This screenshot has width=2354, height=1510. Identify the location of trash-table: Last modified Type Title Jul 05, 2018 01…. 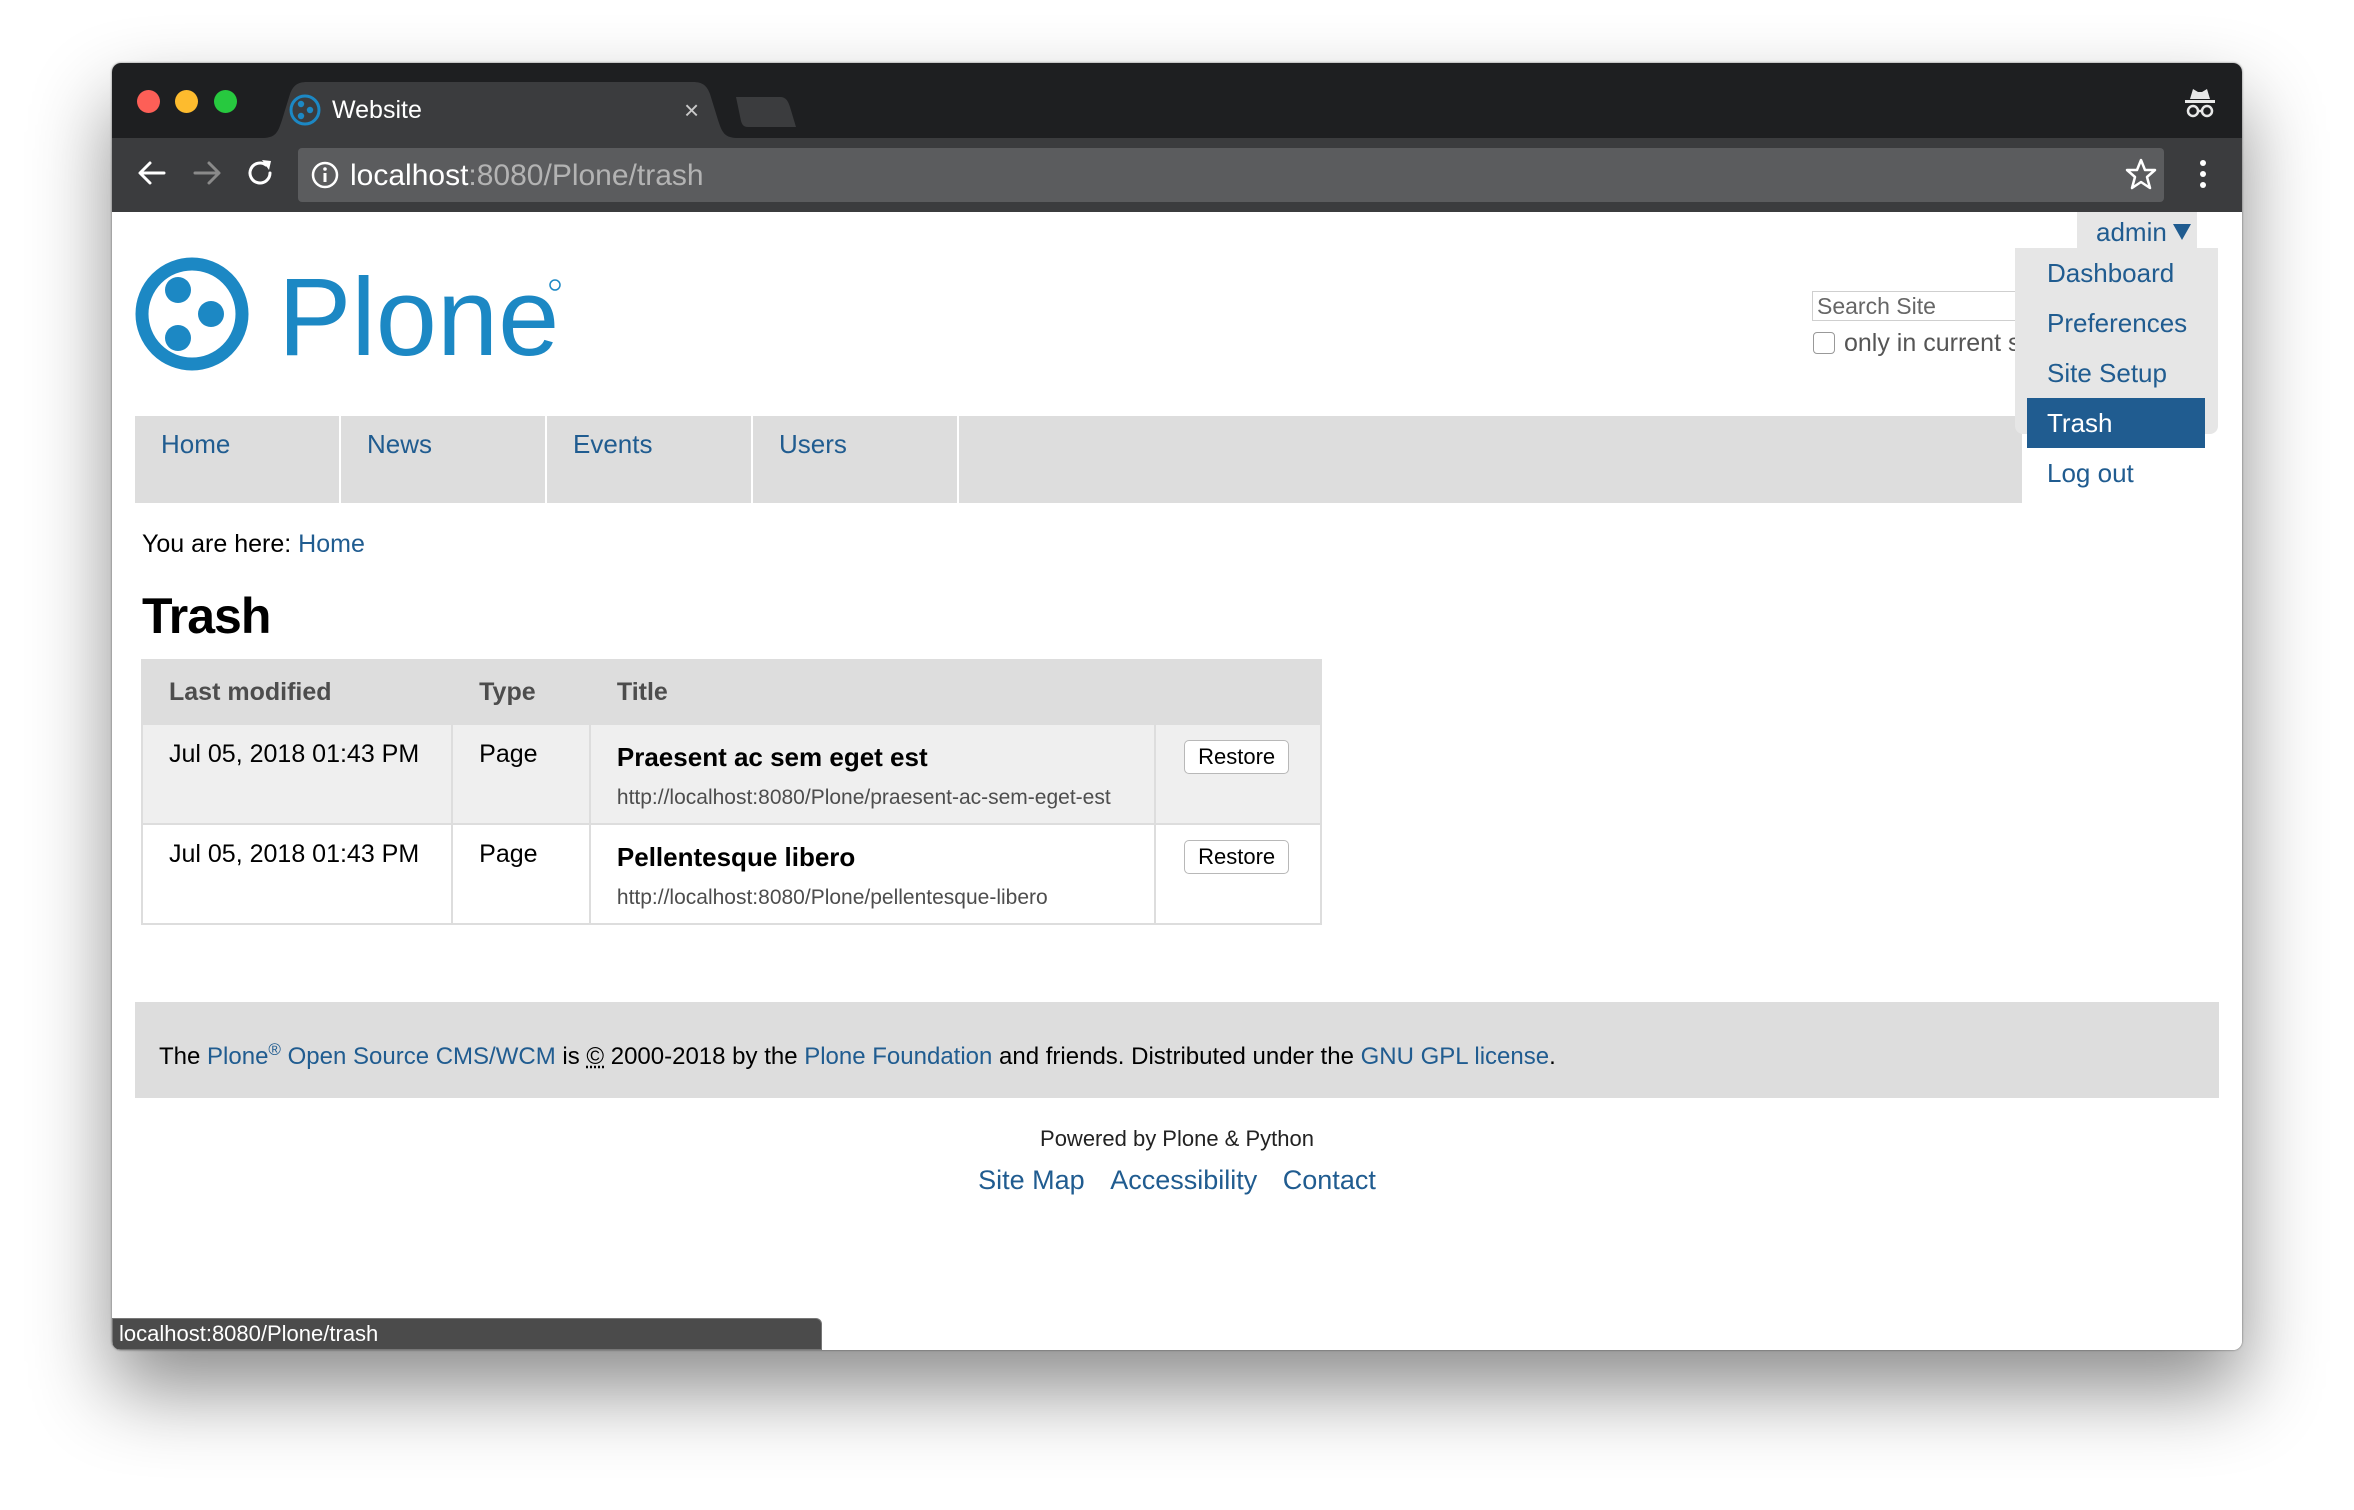
(731, 792).